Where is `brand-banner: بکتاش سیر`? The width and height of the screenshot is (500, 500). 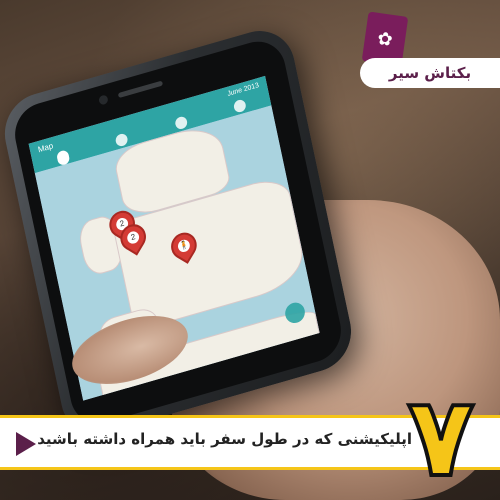
brand-banner: بکتاش سیر is located at coordinates (430, 73).